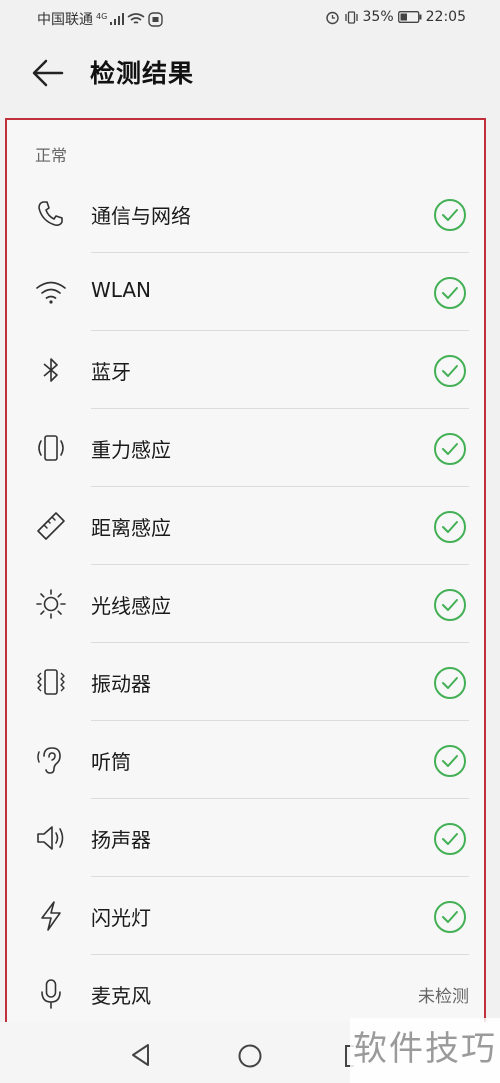 This screenshot has width=500, height=1083. I want to click on light-sensor-icon, so click(51, 604).